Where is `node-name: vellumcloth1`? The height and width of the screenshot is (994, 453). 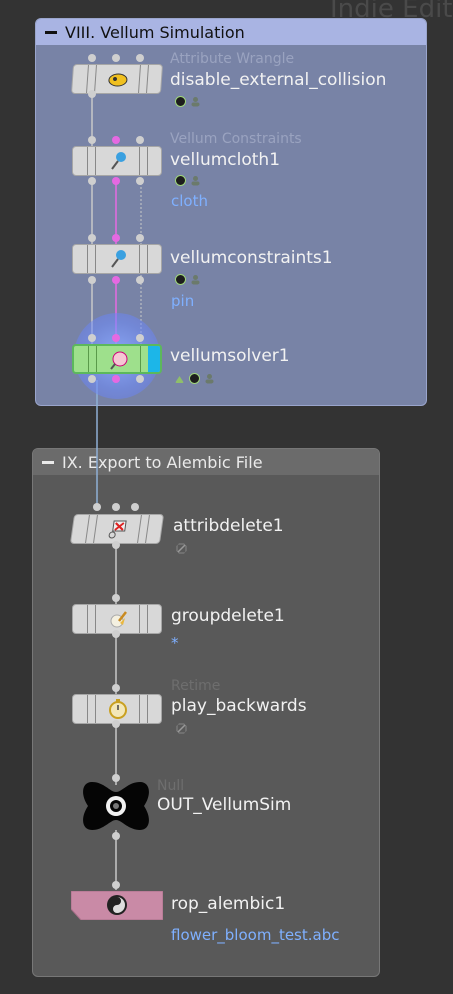 node-name: vellumcloth1 is located at coordinates (225, 160).